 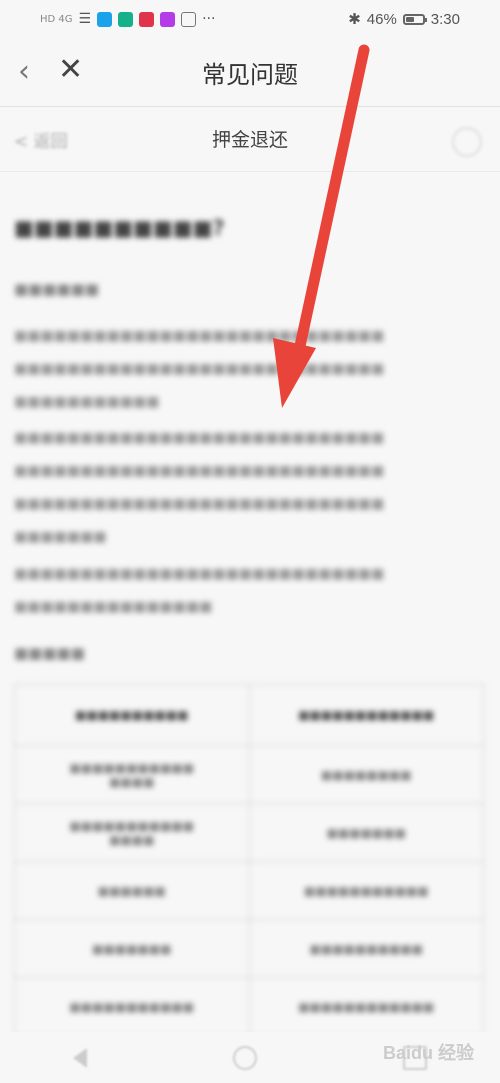 I want to click on status-right: ✱ 46% 3:30, so click(x=404, y=19).